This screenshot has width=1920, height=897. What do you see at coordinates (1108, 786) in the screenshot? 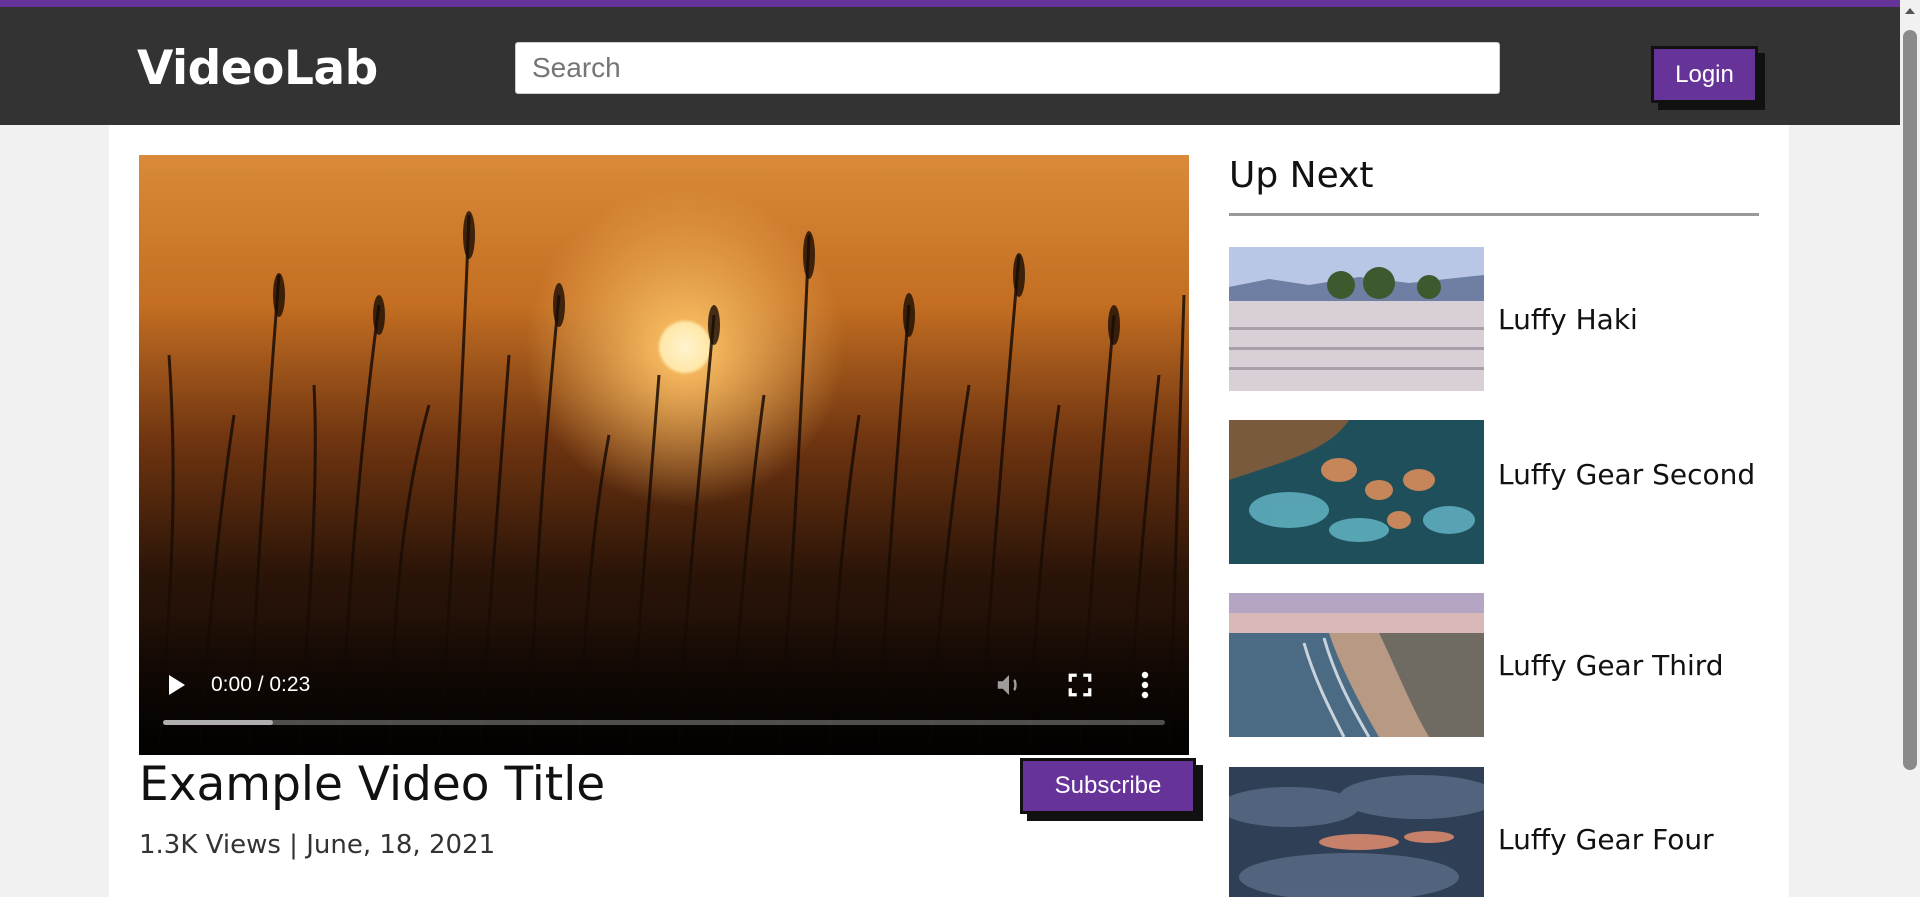
I see `subscribe-button: Subscribe` at bounding box center [1108, 786].